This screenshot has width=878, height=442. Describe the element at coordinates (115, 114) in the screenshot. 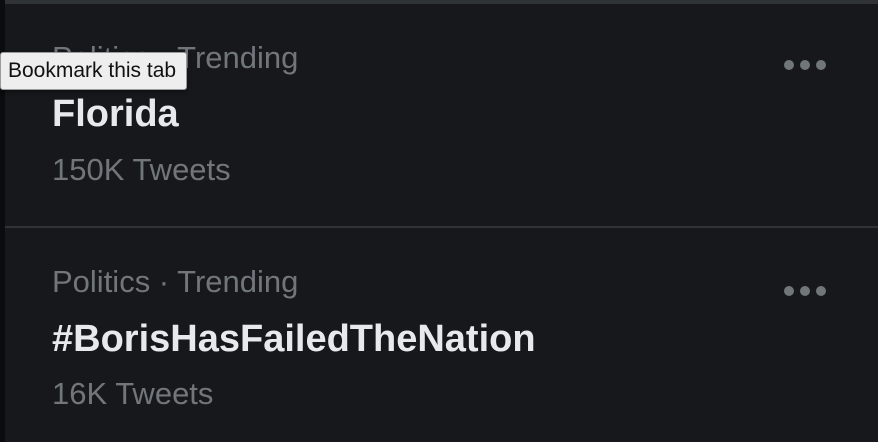

I see `trend-topic: Florida` at that location.